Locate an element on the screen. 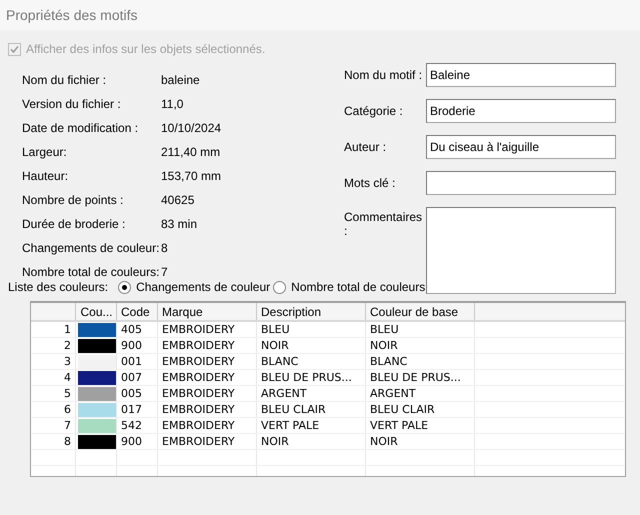 This screenshot has width=640, height=515. info-value: baleine is located at coordinates (181, 80).